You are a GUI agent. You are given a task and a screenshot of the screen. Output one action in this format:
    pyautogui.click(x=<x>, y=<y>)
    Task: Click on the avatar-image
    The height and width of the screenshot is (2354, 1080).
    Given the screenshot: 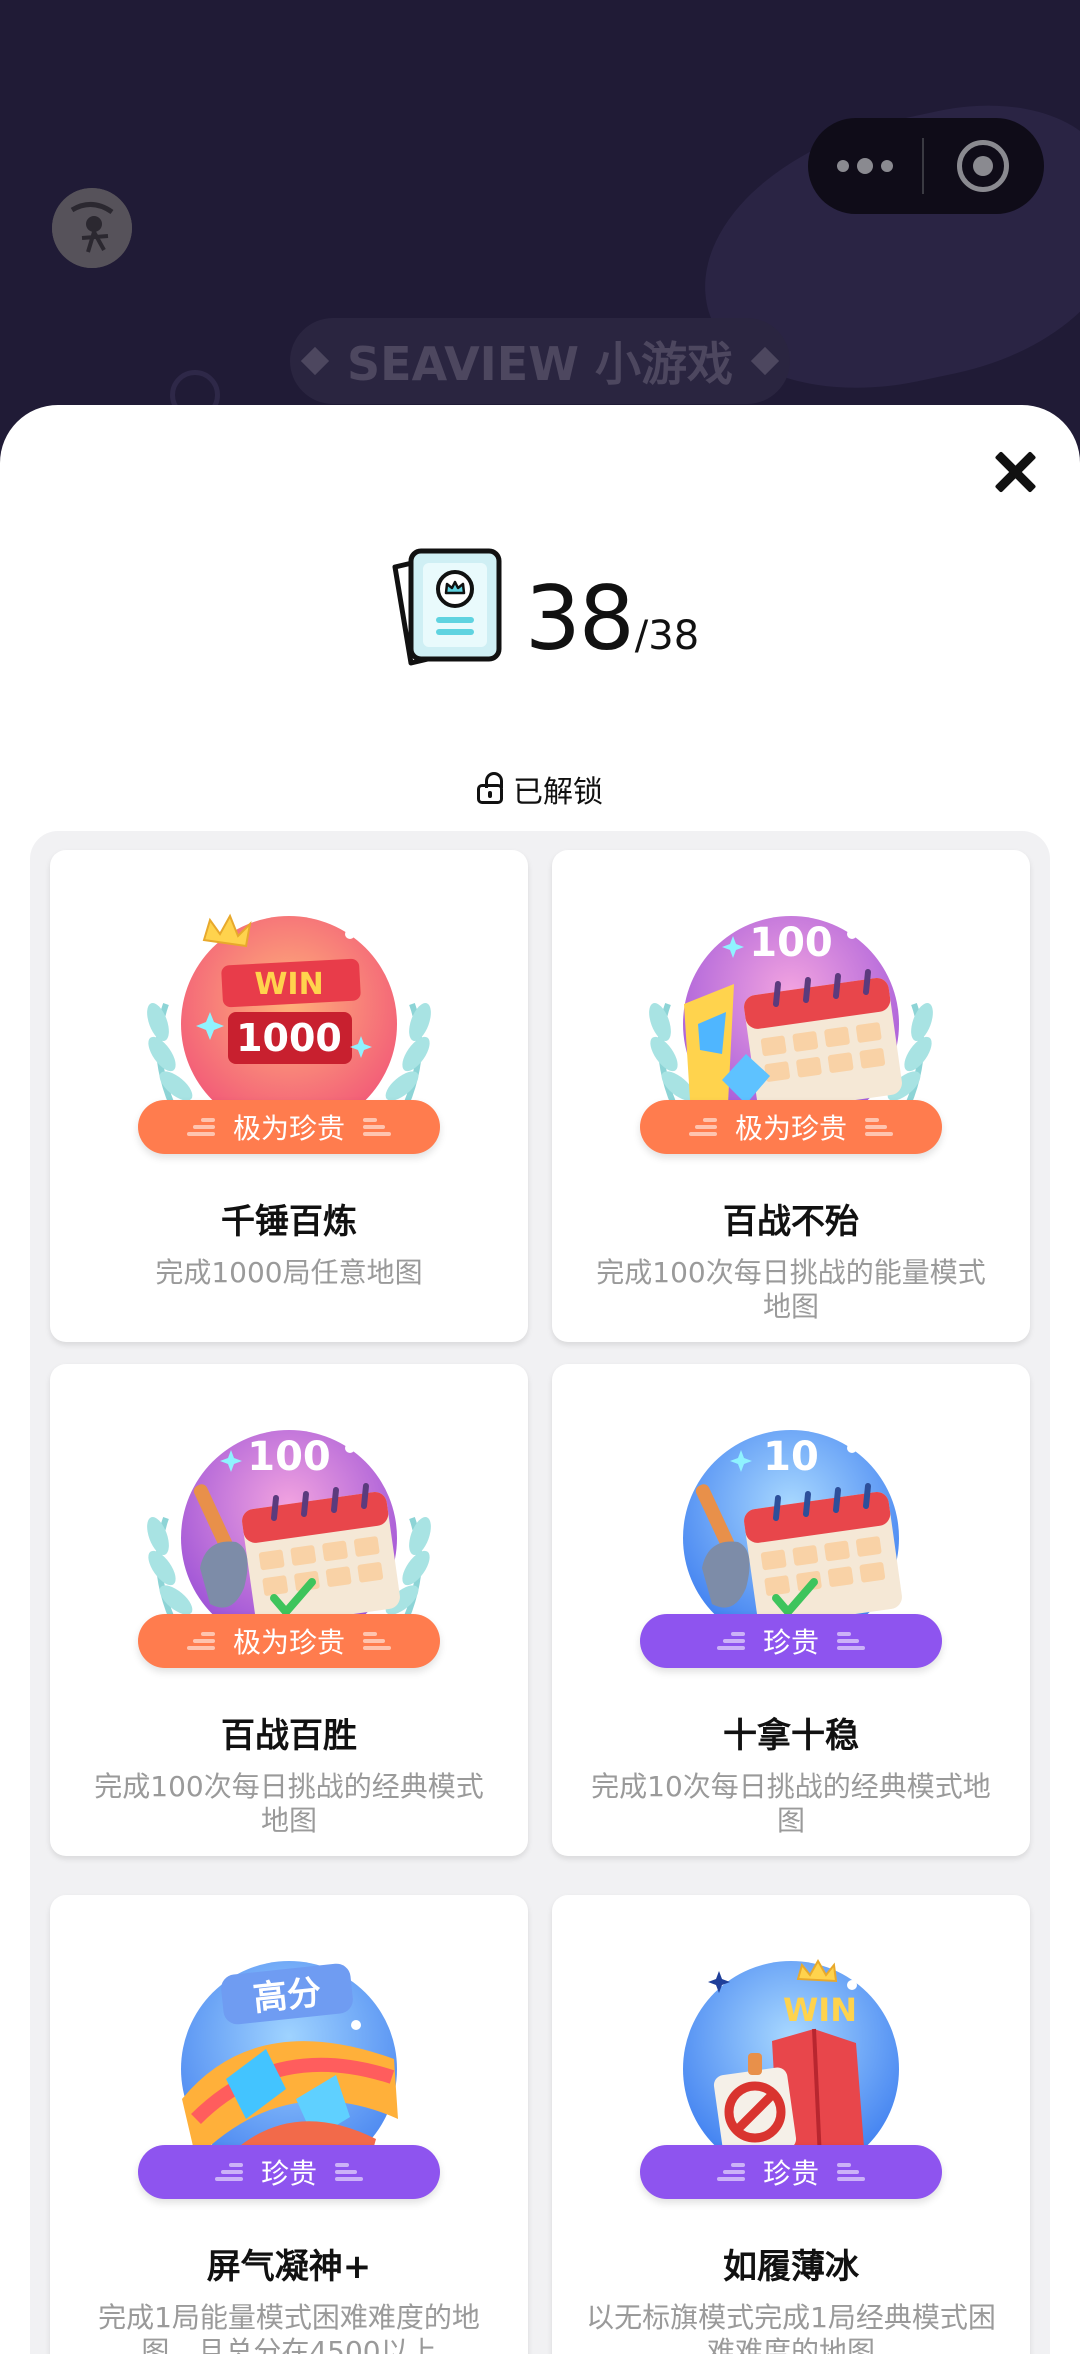 What is the action you would take?
    pyautogui.click(x=92, y=228)
    